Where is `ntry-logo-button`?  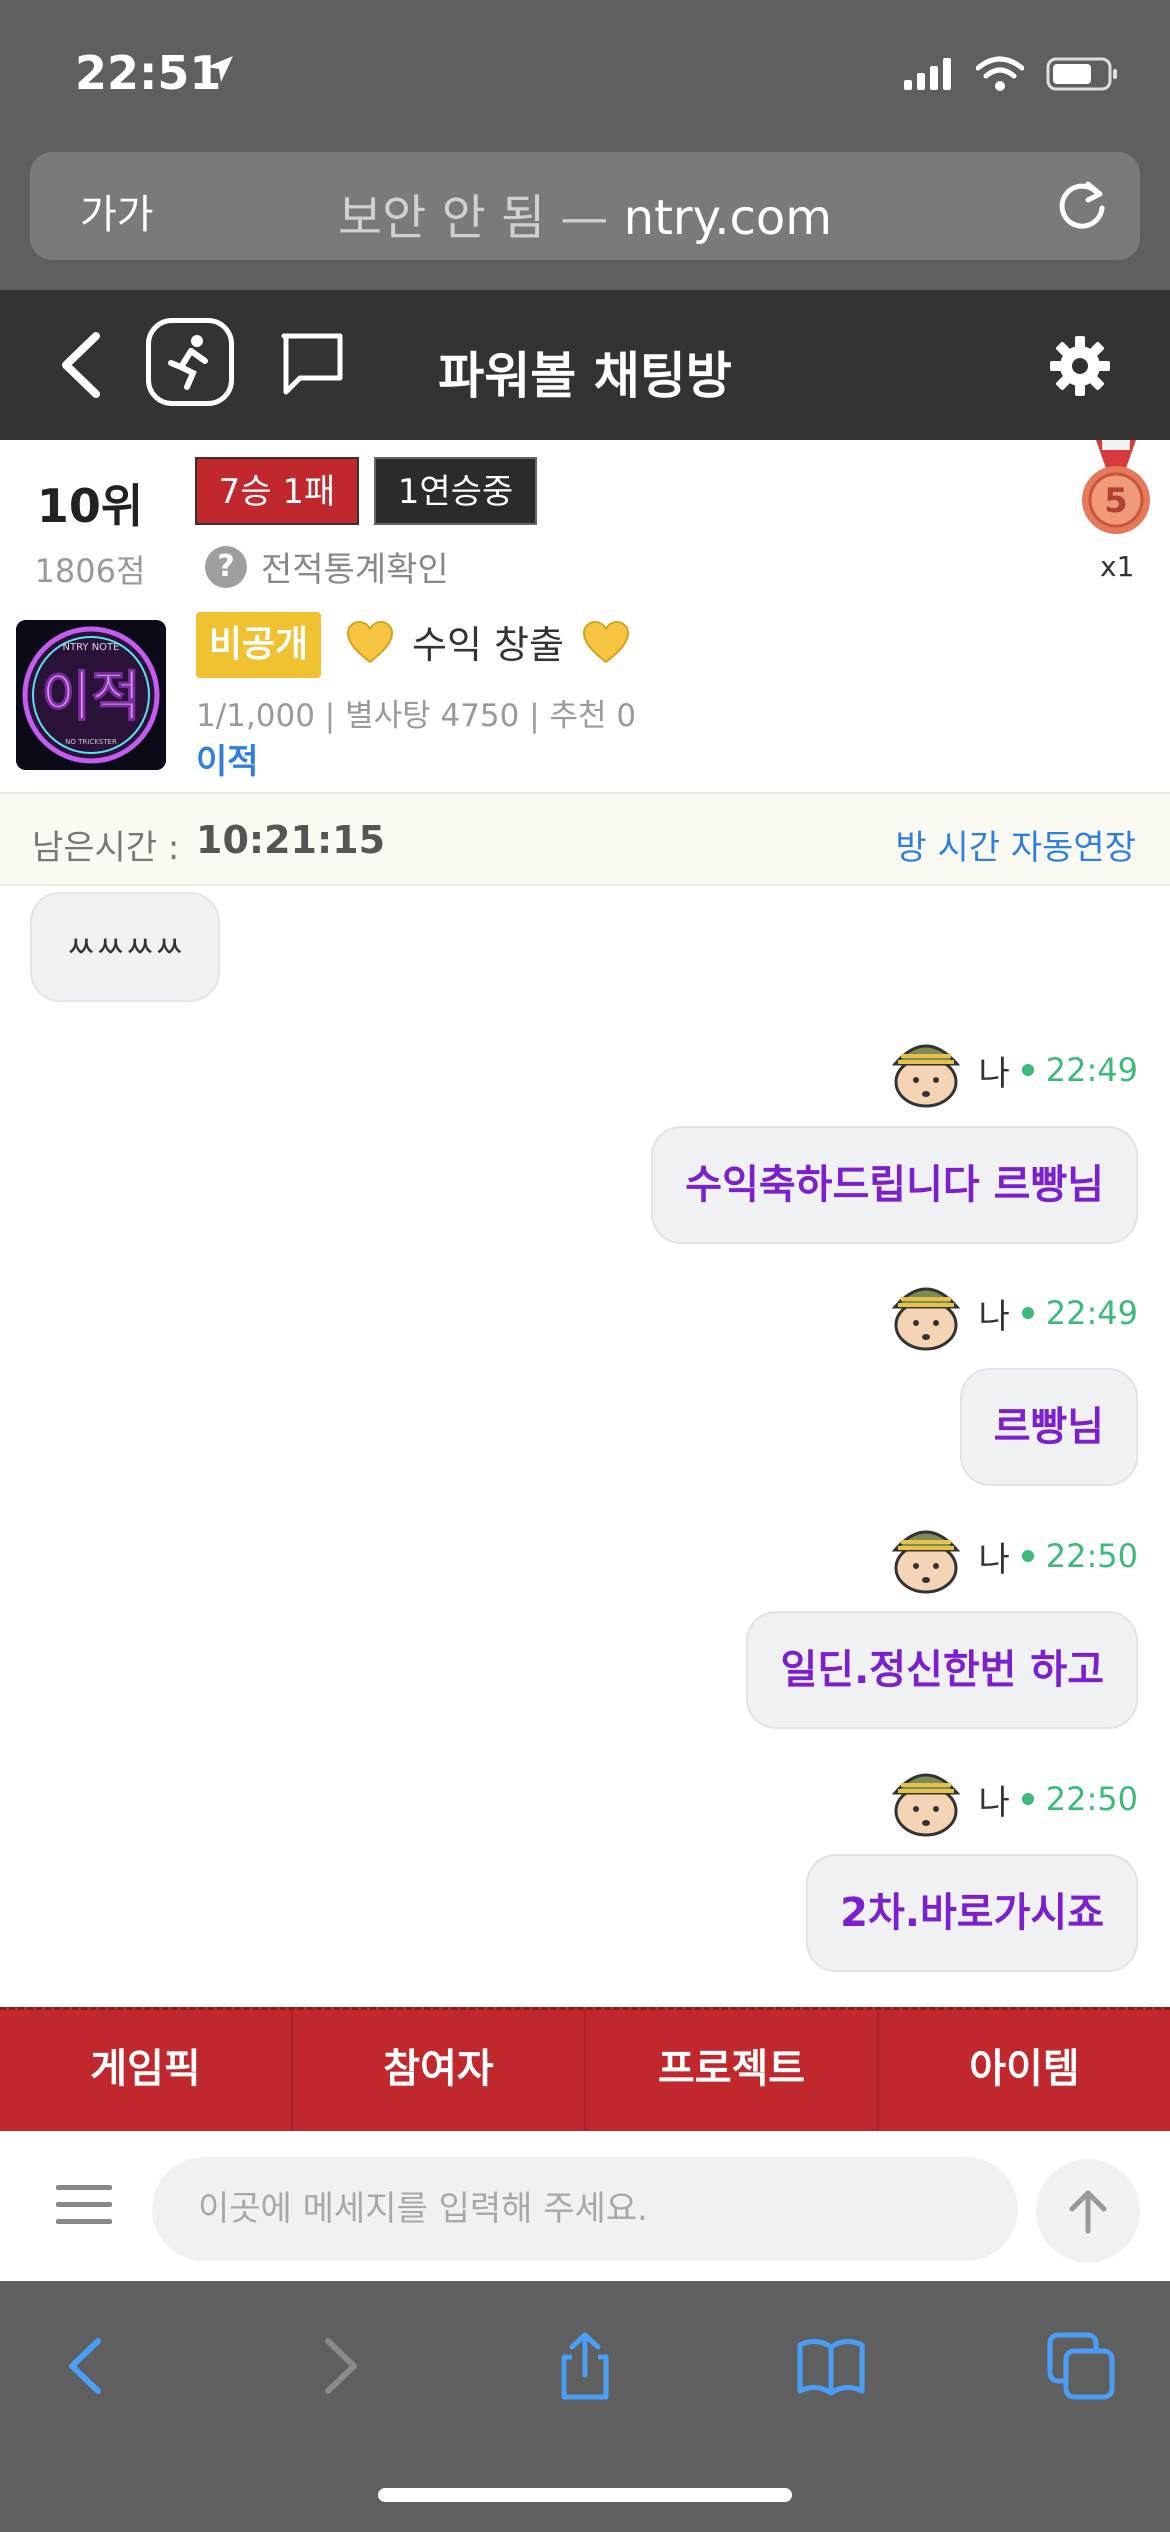 ntry-logo-button is located at coordinates (190, 362).